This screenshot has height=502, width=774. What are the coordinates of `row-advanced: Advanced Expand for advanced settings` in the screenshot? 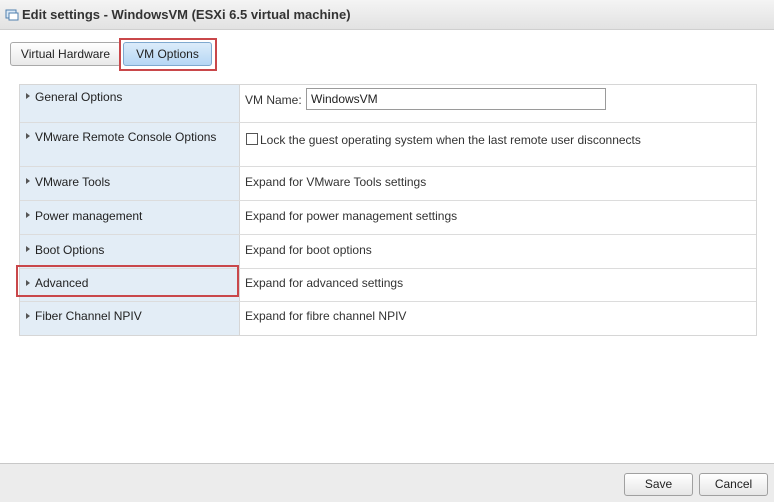 It's located at (388, 285).